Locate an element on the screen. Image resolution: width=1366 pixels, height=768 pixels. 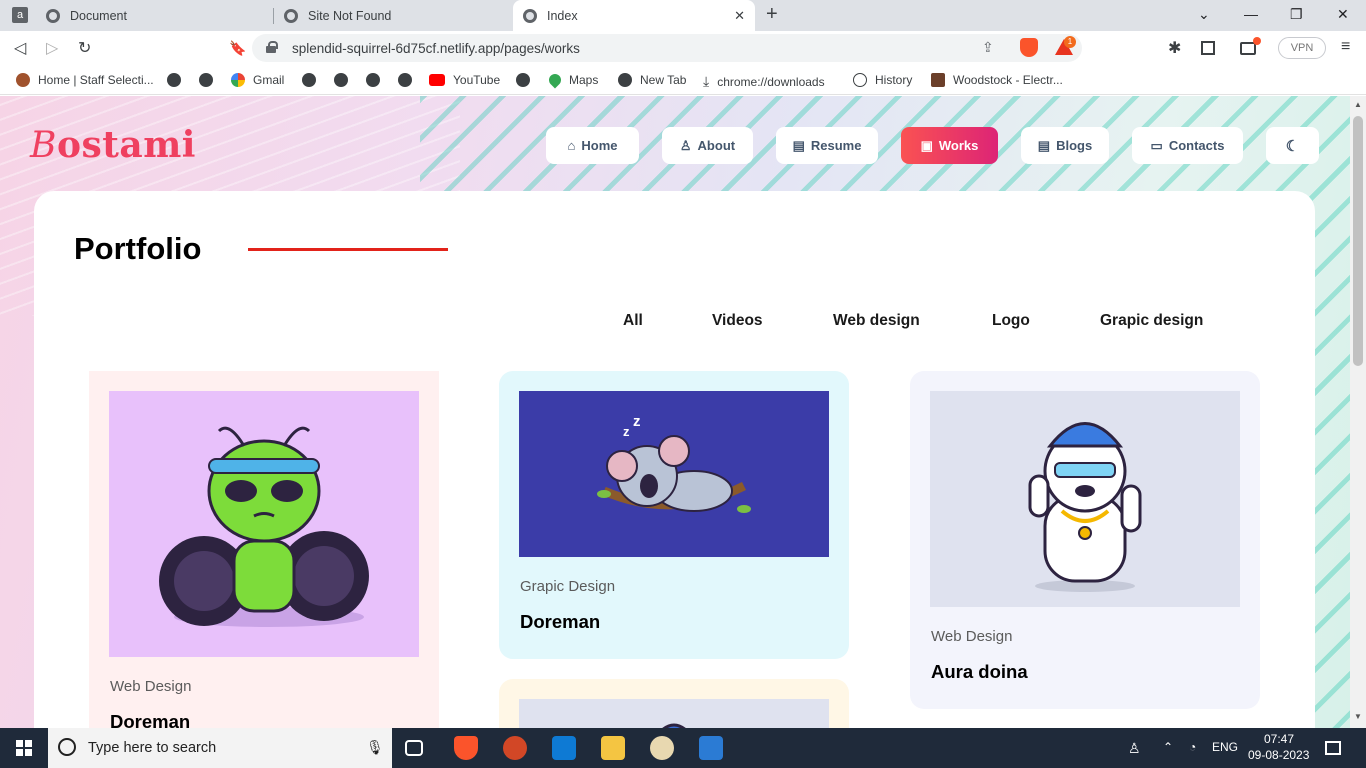
portfolio-item is located at coordinates (674, 703).